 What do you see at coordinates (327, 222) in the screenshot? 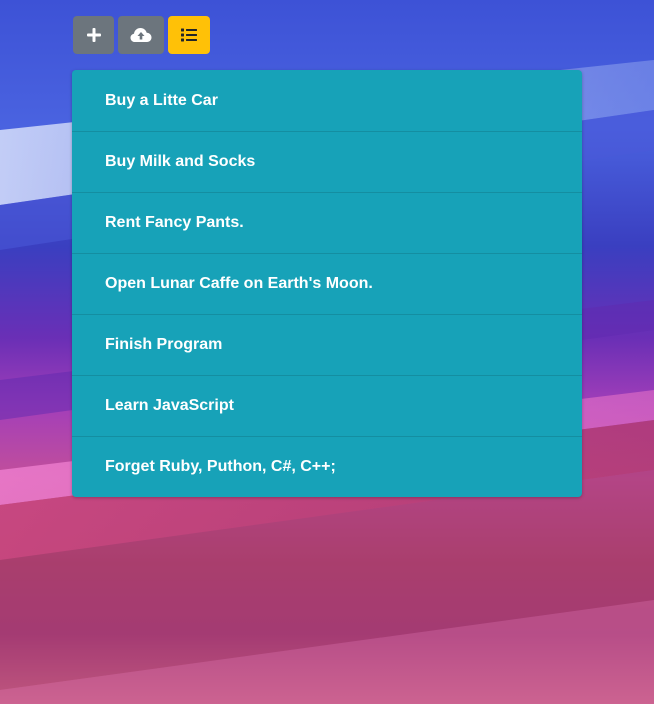
I see `list-item: Rent Fancy Pants.` at bounding box center [327, 222].